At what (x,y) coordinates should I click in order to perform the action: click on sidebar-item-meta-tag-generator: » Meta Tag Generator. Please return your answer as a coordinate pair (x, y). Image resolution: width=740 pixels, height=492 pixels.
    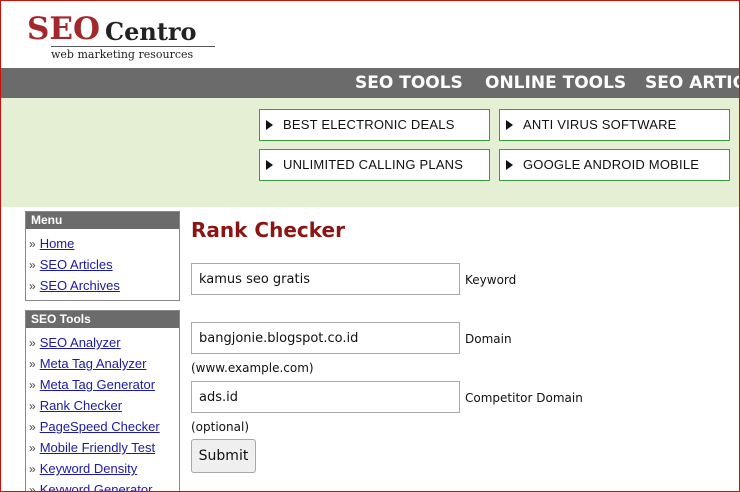
    Looking at the image, I should click on (102, 384).